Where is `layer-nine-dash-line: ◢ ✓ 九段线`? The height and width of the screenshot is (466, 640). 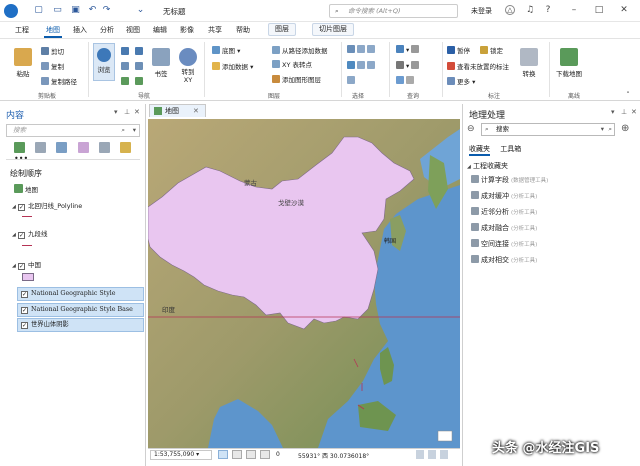
layer-nine-dash-line: ◢ ✓ 九段线 is located at coordinates (30, 233).